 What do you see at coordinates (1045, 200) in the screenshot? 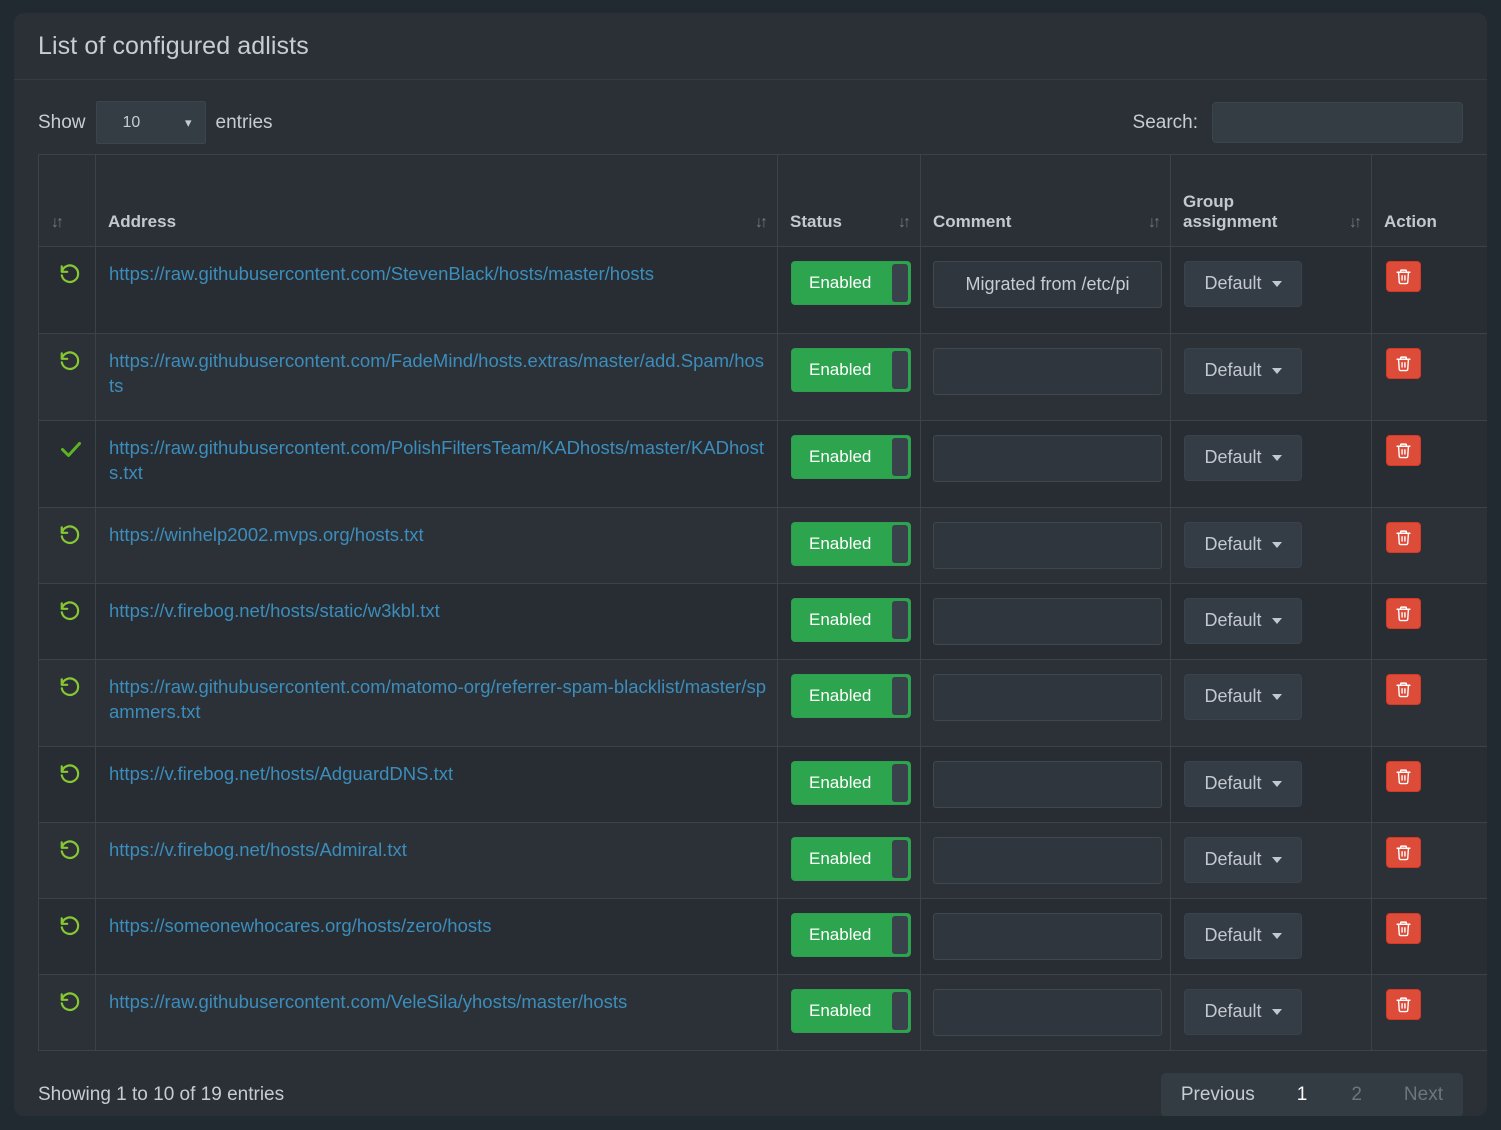
I see `column-header-comment: Comment ↓↑` at bounding box center [1045, 200].